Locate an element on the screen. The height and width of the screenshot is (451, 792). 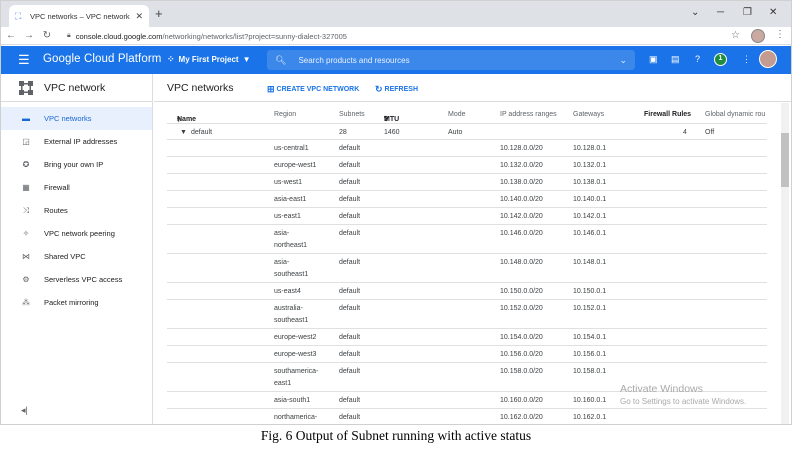
subnet-region: us-west1 is located at coordinates (302, 183).